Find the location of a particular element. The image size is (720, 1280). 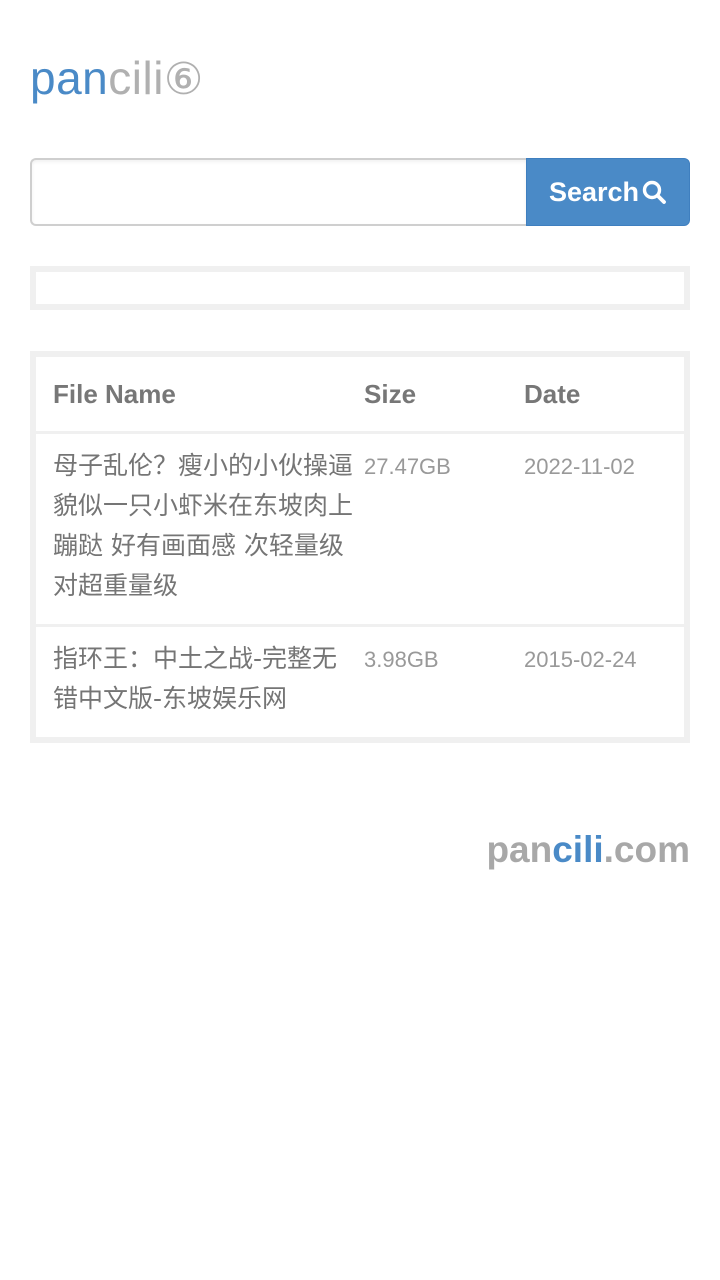

footer-brand-cili: cili is located at coordinates (578, 849).